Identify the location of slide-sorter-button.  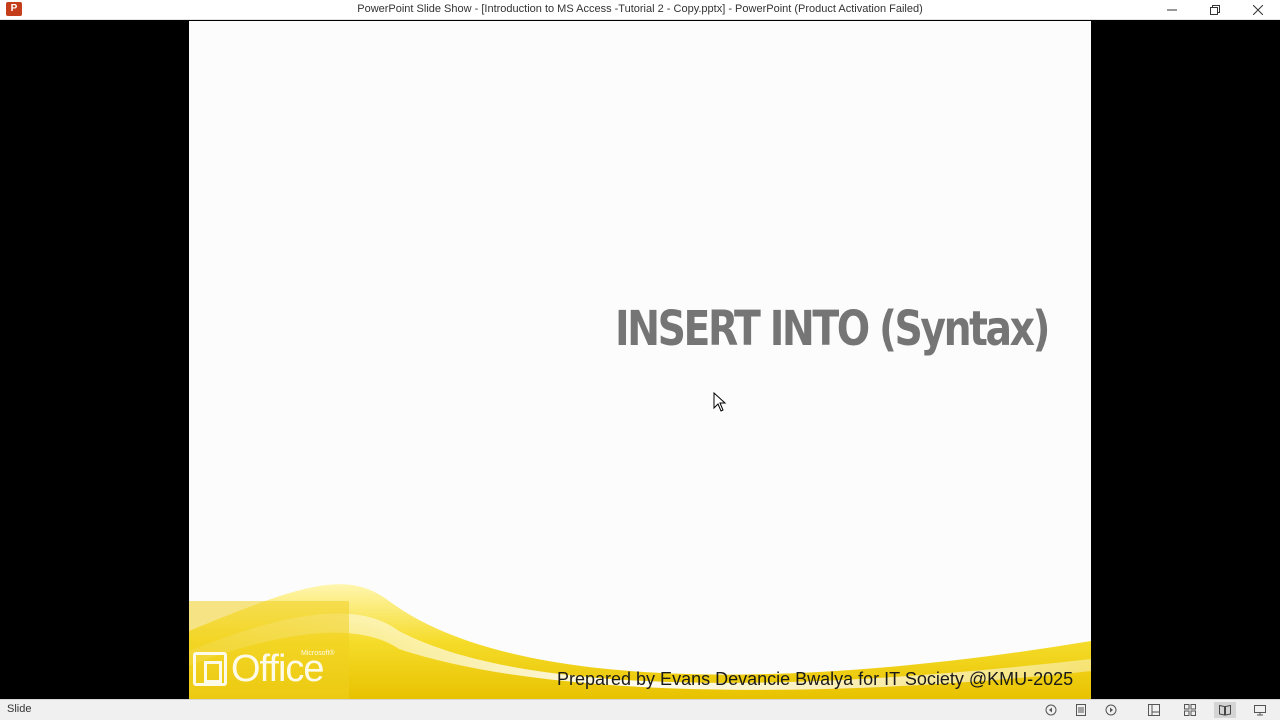
(1190, 710).